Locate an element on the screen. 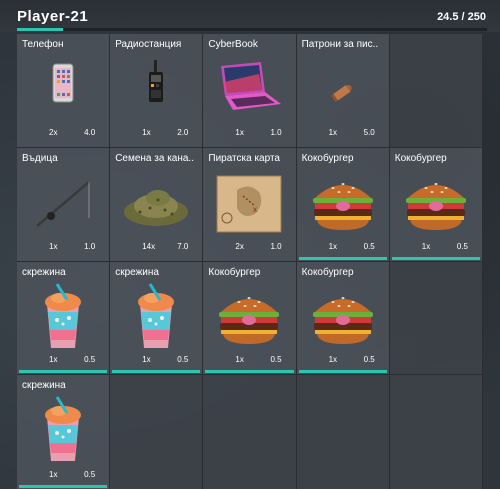 This screenshot has height=489, width=500. inventory-slot: Семена за кана.. 14x 7.0 is located at coordinates (157, 204).